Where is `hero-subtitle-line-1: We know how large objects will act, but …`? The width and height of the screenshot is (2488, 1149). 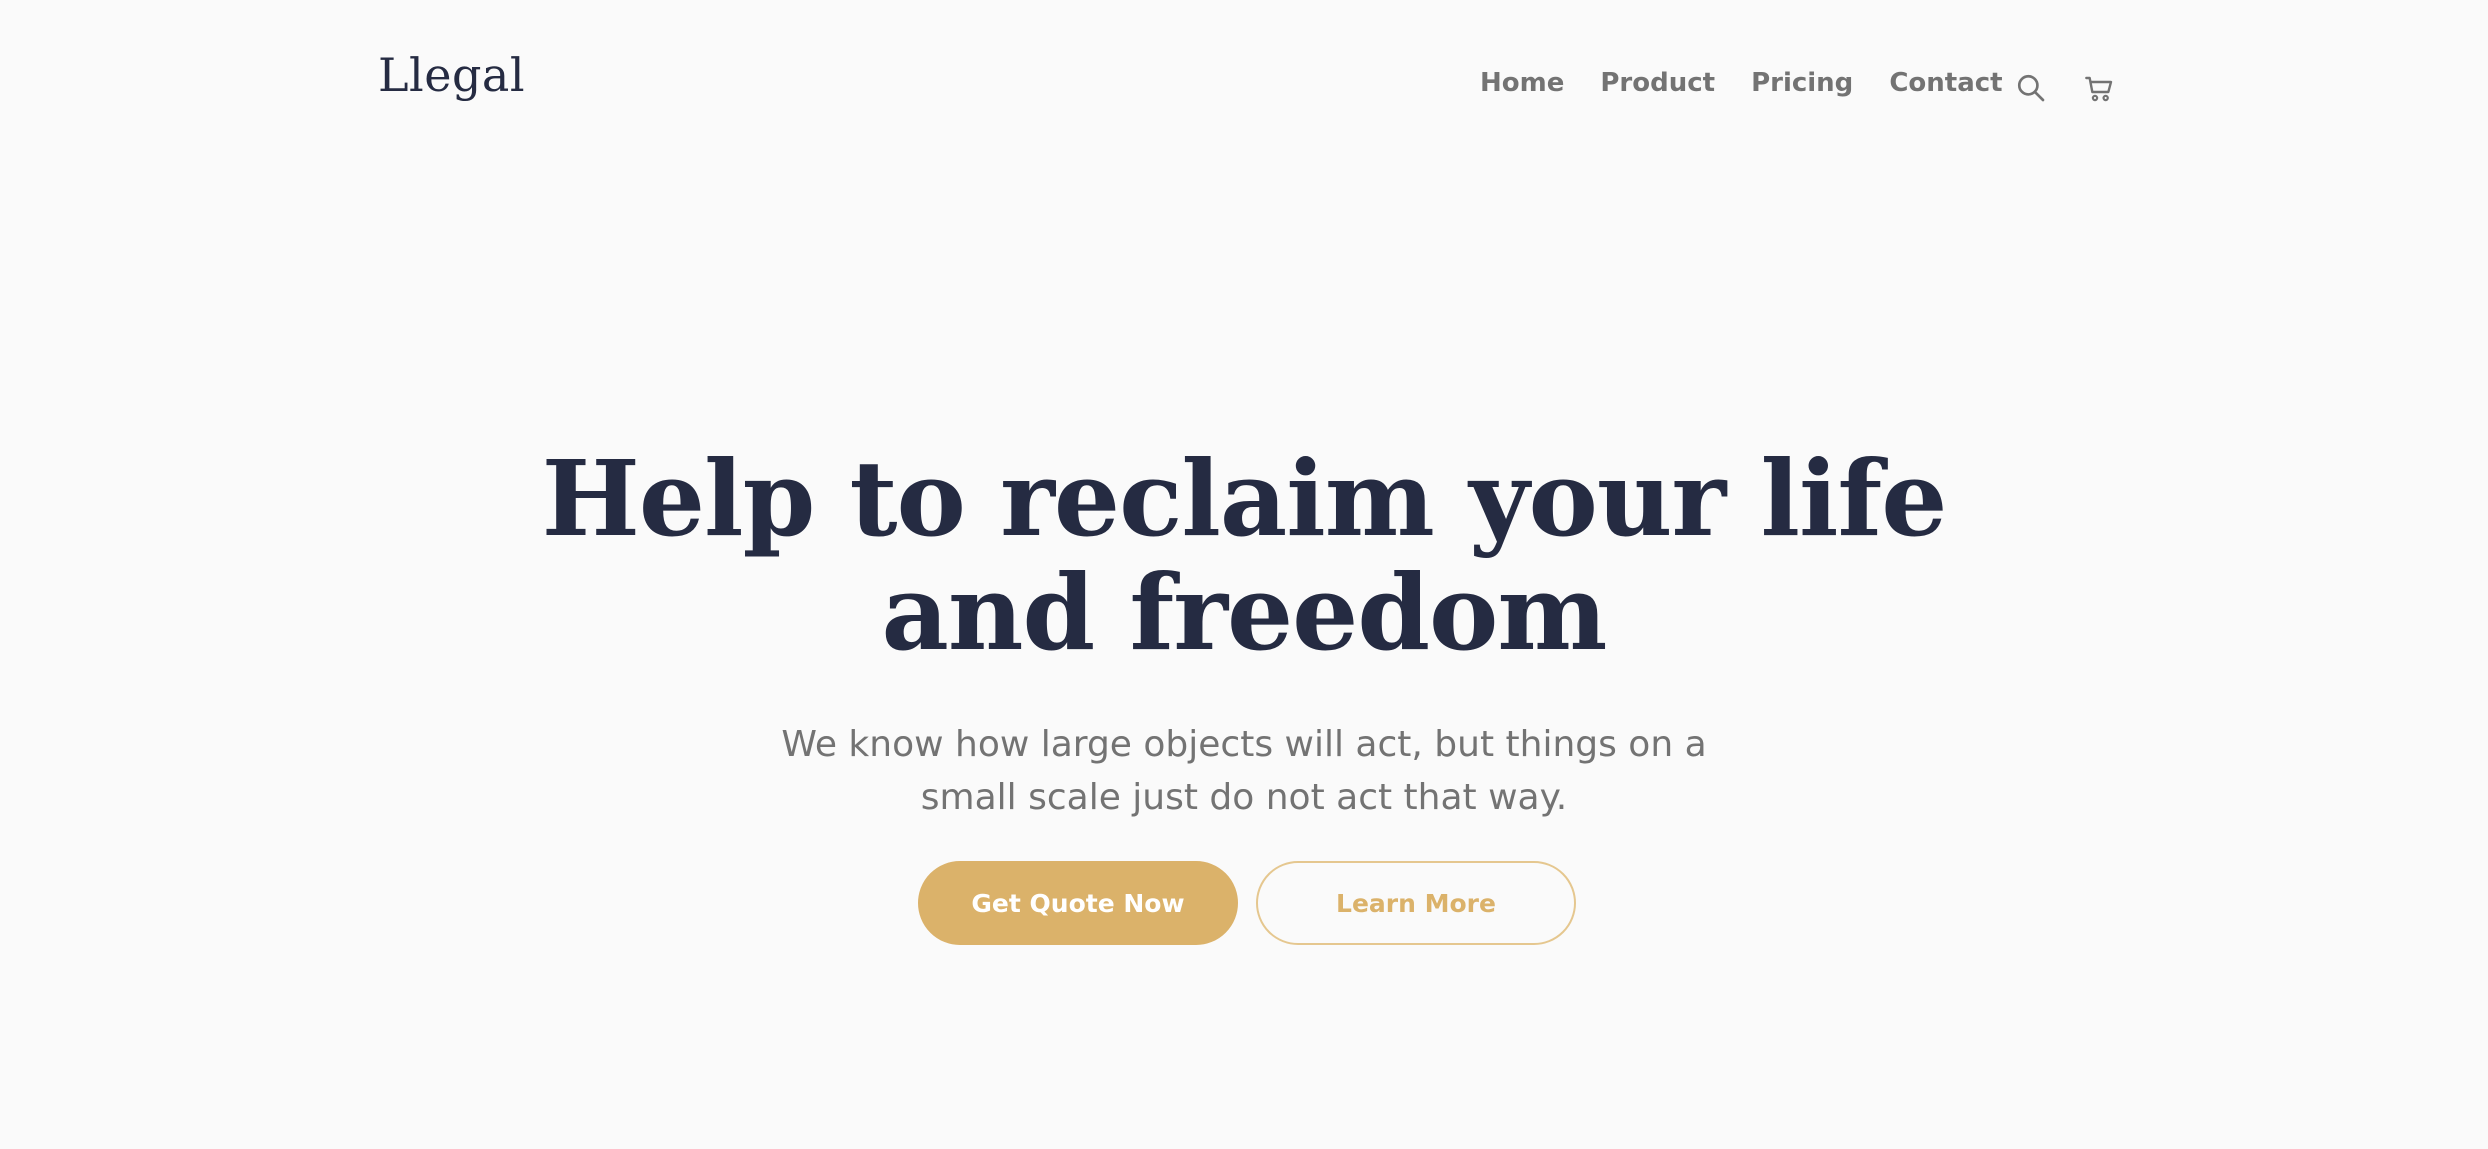
hero-subtitle-line-1: We know how large objects will act, but … is located at coordinates (1244, 744).